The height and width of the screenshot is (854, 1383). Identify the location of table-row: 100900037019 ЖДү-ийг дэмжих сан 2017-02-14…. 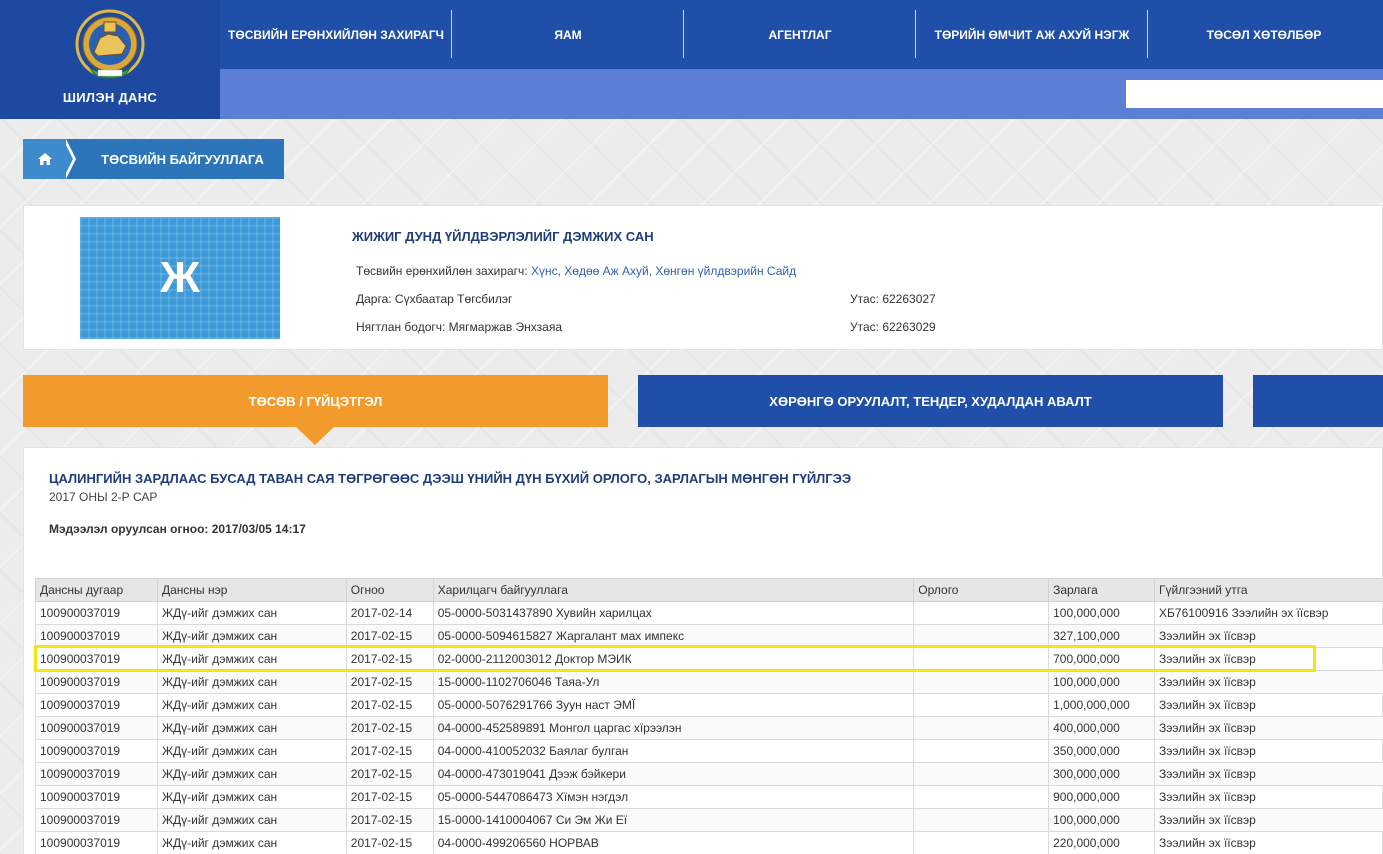
(709, 613).